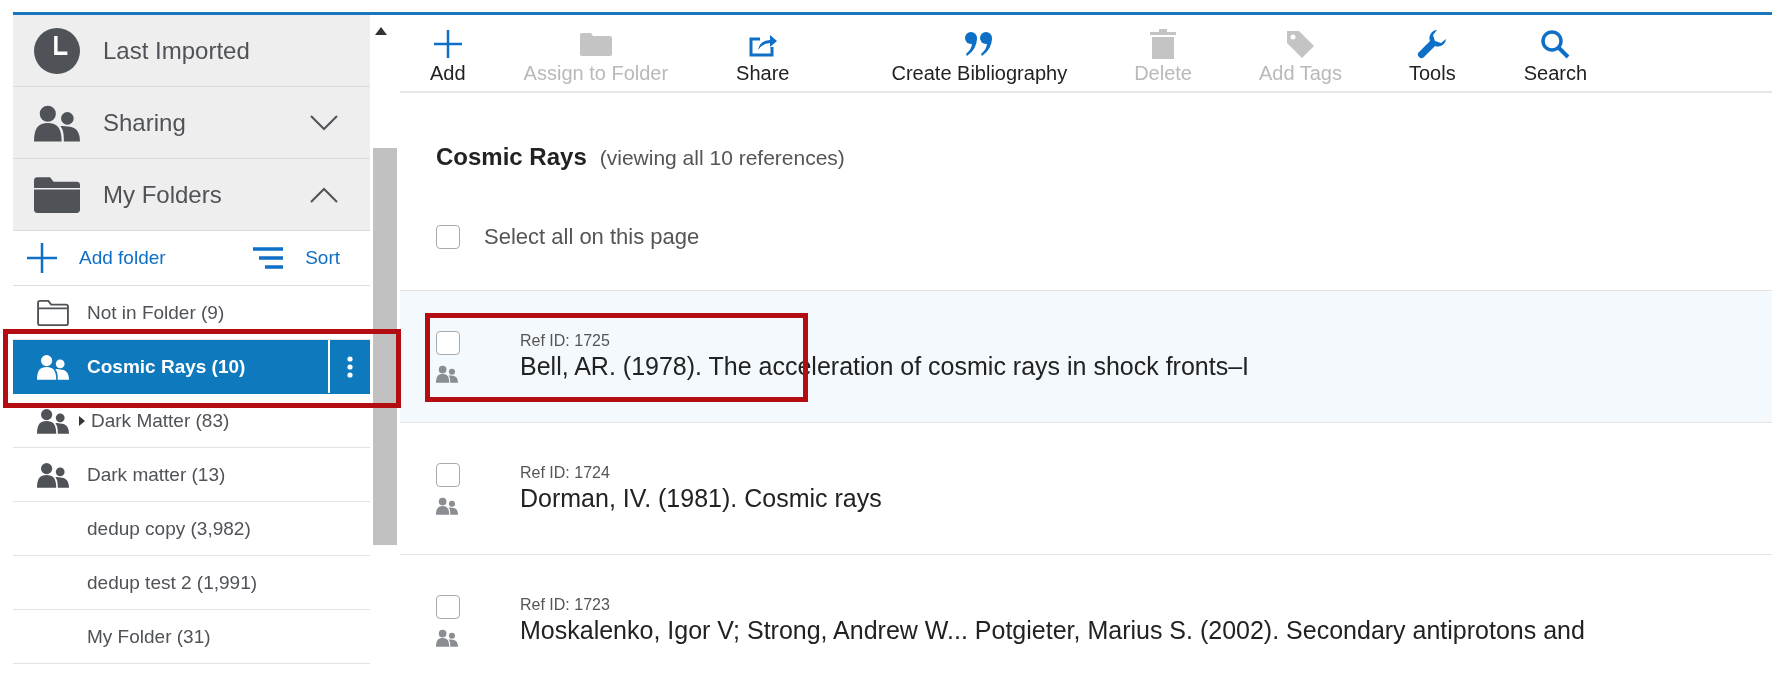 The width and height of the screenshot is (1772, 684). I want to click on sort-icon, so click(268, 258).